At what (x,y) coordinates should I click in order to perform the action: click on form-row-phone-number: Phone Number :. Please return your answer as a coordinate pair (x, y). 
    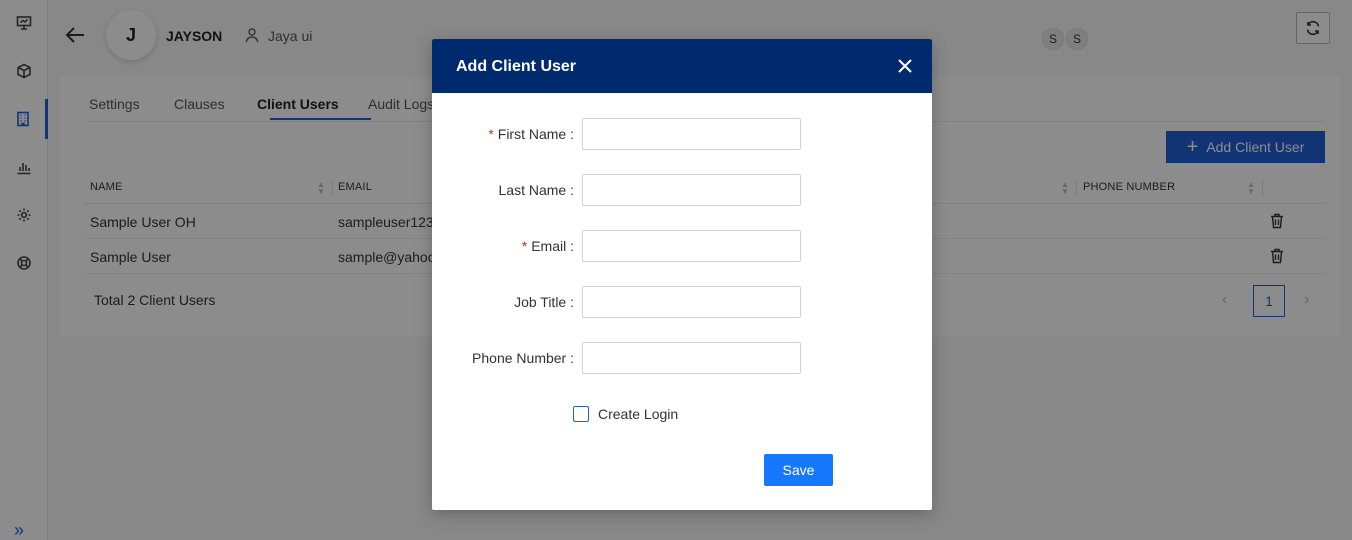
    Looking at the image, I should click on (682, 358).